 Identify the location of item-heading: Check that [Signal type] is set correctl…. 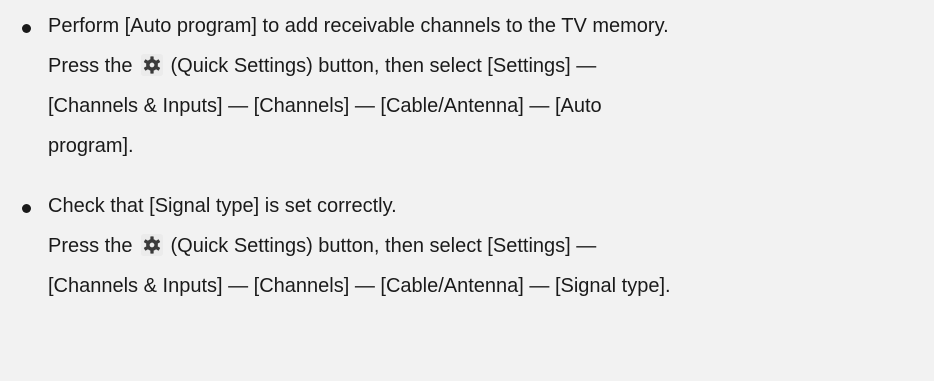
(222, 206).